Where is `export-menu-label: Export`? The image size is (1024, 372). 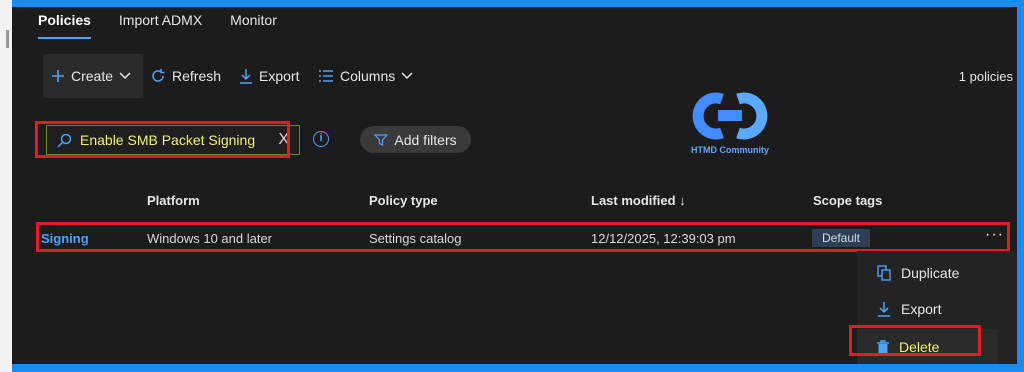 export-menu-label: Export is located at coordinates (921, 309).